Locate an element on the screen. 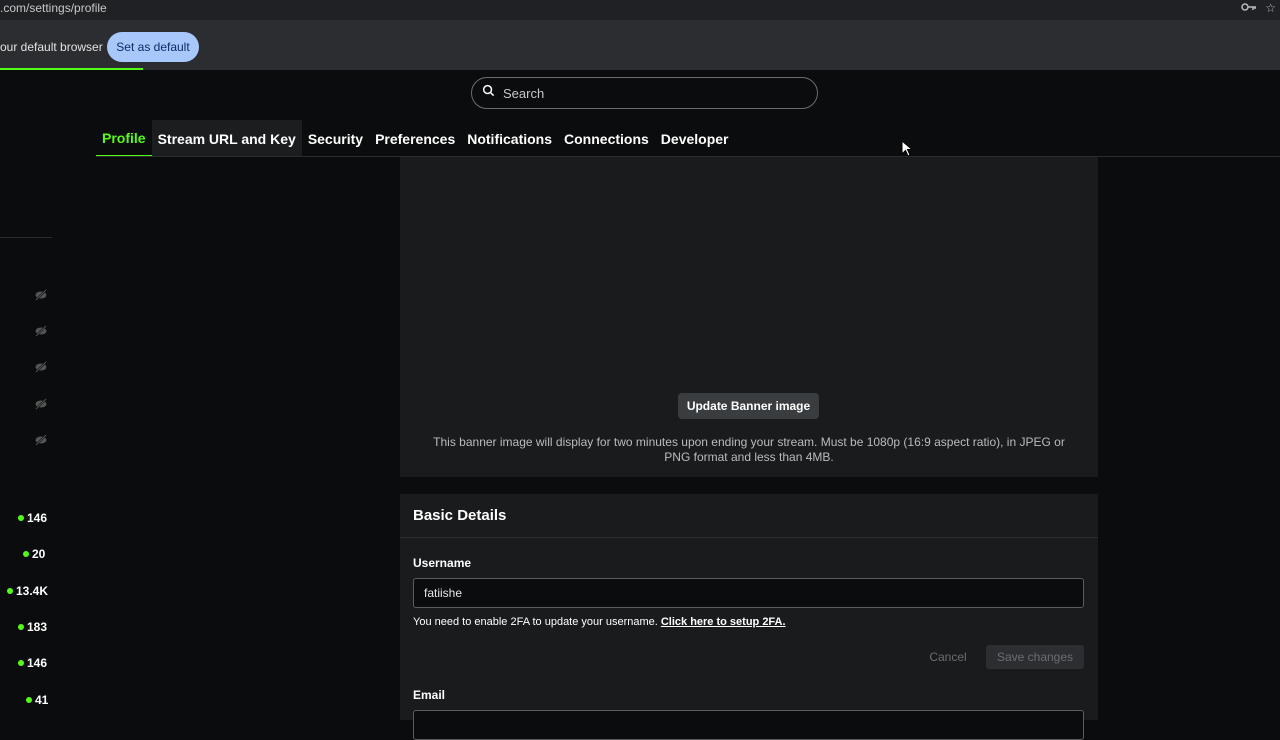 The width and height of the screenshot is (1280, 740). update-banner-image-button: Update Banner image is located at coordinates (748, 406).